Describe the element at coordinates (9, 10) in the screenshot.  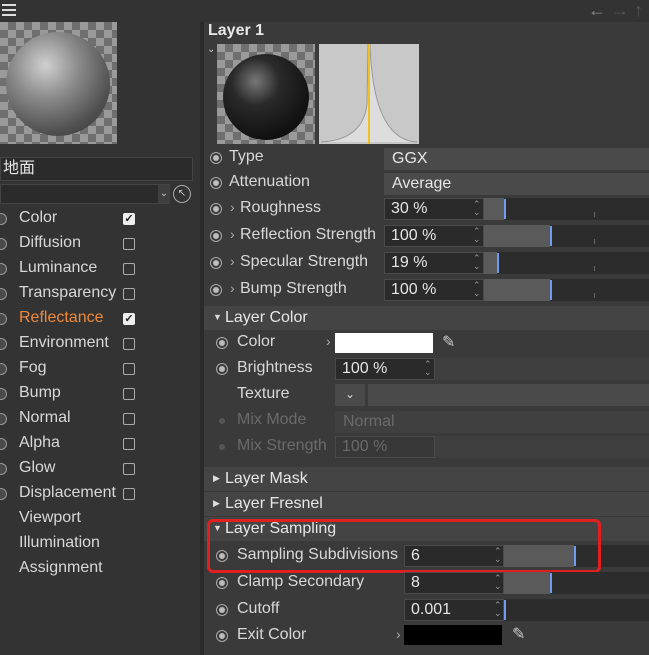
I see `menu-icon` at that location.